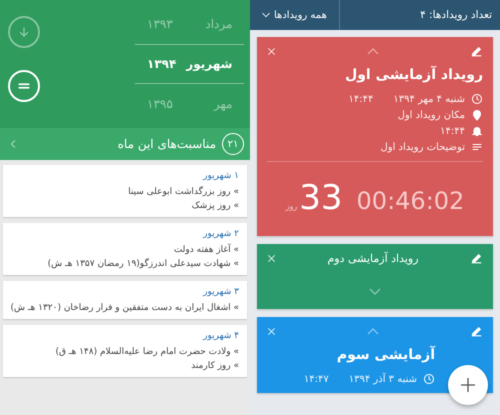 The image size is (500, 415). What do you see at coordinates (414, 75) in the screenshot?
I see `event-title: رویداد آزمایشی اول` at bounding box center [414, 75].